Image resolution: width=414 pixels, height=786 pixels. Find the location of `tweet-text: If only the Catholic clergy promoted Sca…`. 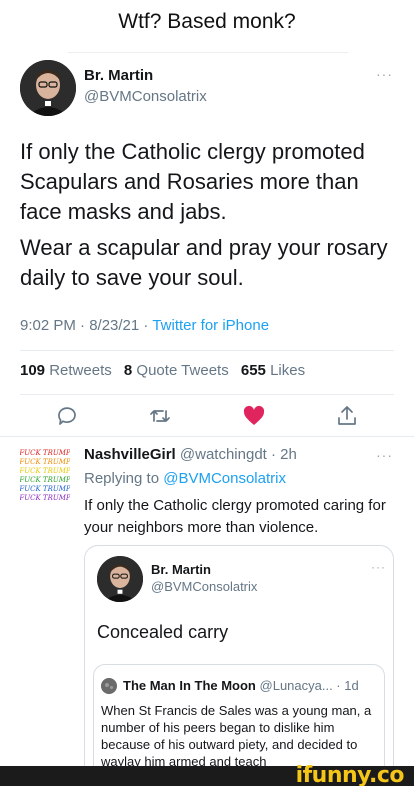

tweet-text: If only the Catholic clergy promoted Sca… is located at coordinates (192, 181).